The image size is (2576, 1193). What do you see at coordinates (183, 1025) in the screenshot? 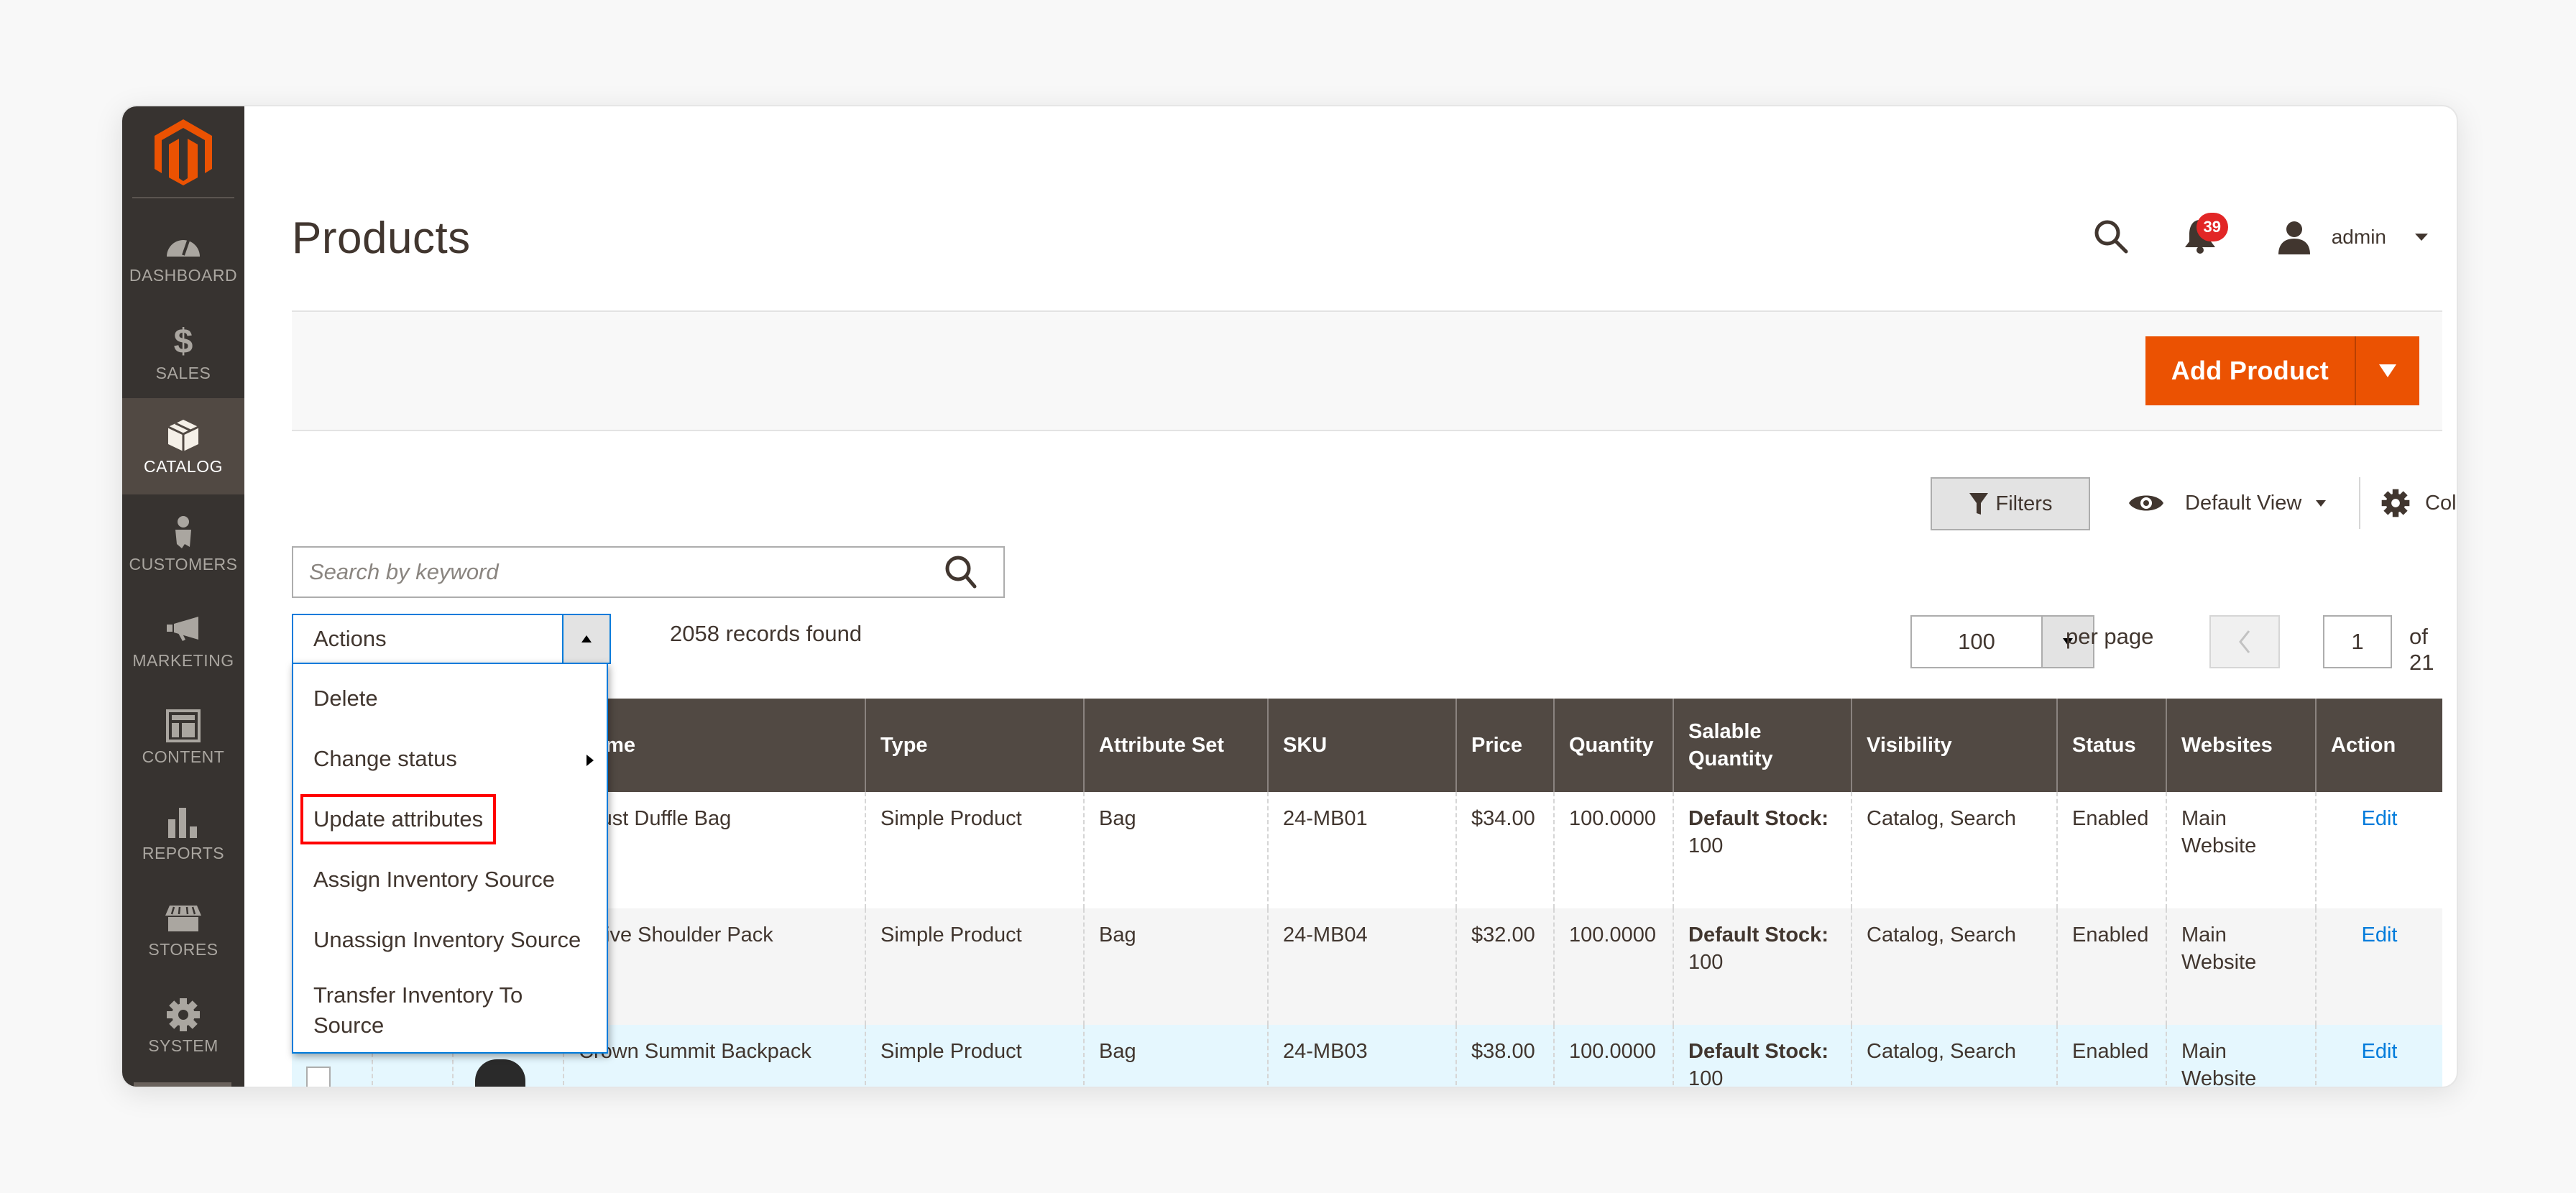
I see `sidebar-item-system: SYSTEM` at bounding box center [183, 1025].